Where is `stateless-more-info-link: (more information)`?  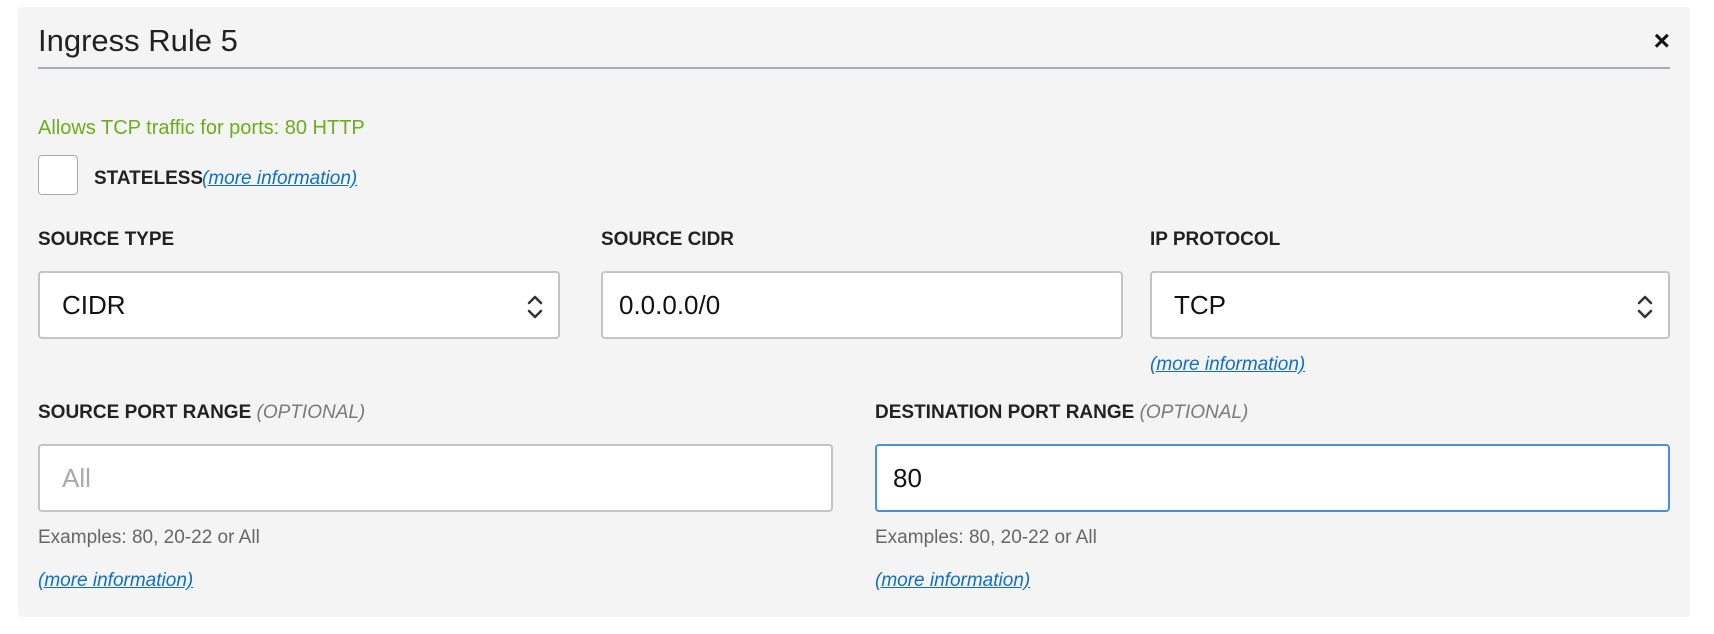 stateless-more-info-link: (more information) is located at coordinates (279, 179).